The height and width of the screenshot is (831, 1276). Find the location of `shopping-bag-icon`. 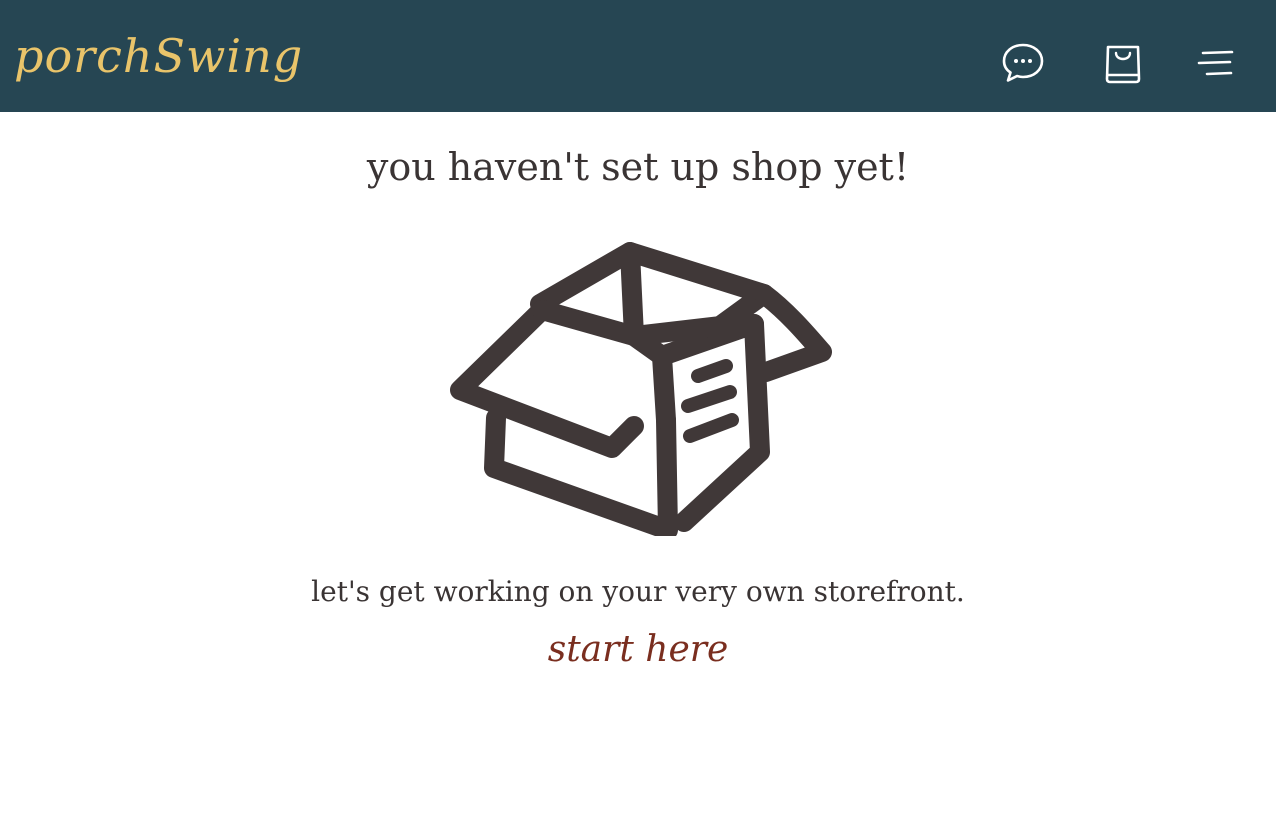

shopping-bag-icon is located at coordinates (1123, 63).